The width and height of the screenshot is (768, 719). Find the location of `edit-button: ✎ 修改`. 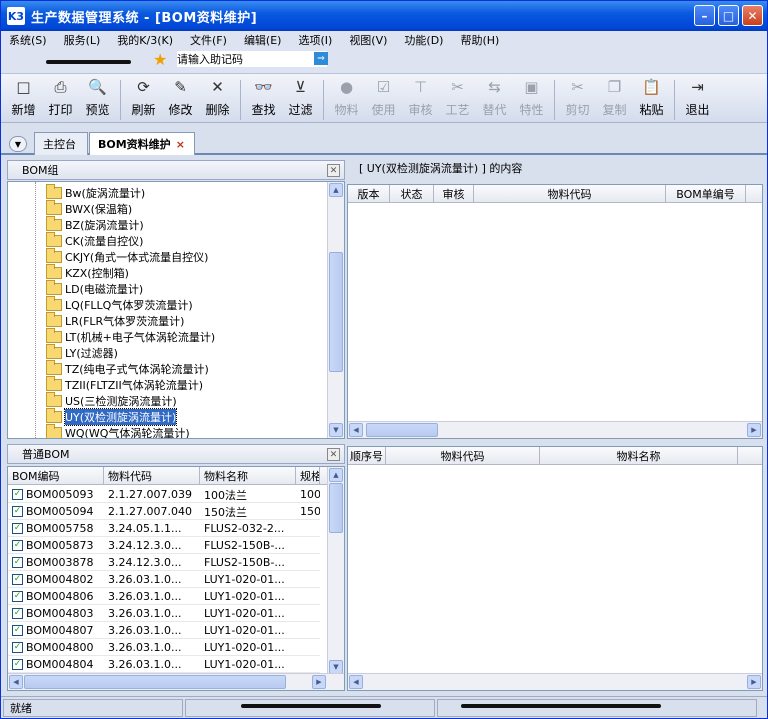

edit-button: ✎ 修改 is located at coordinates (180, 100).